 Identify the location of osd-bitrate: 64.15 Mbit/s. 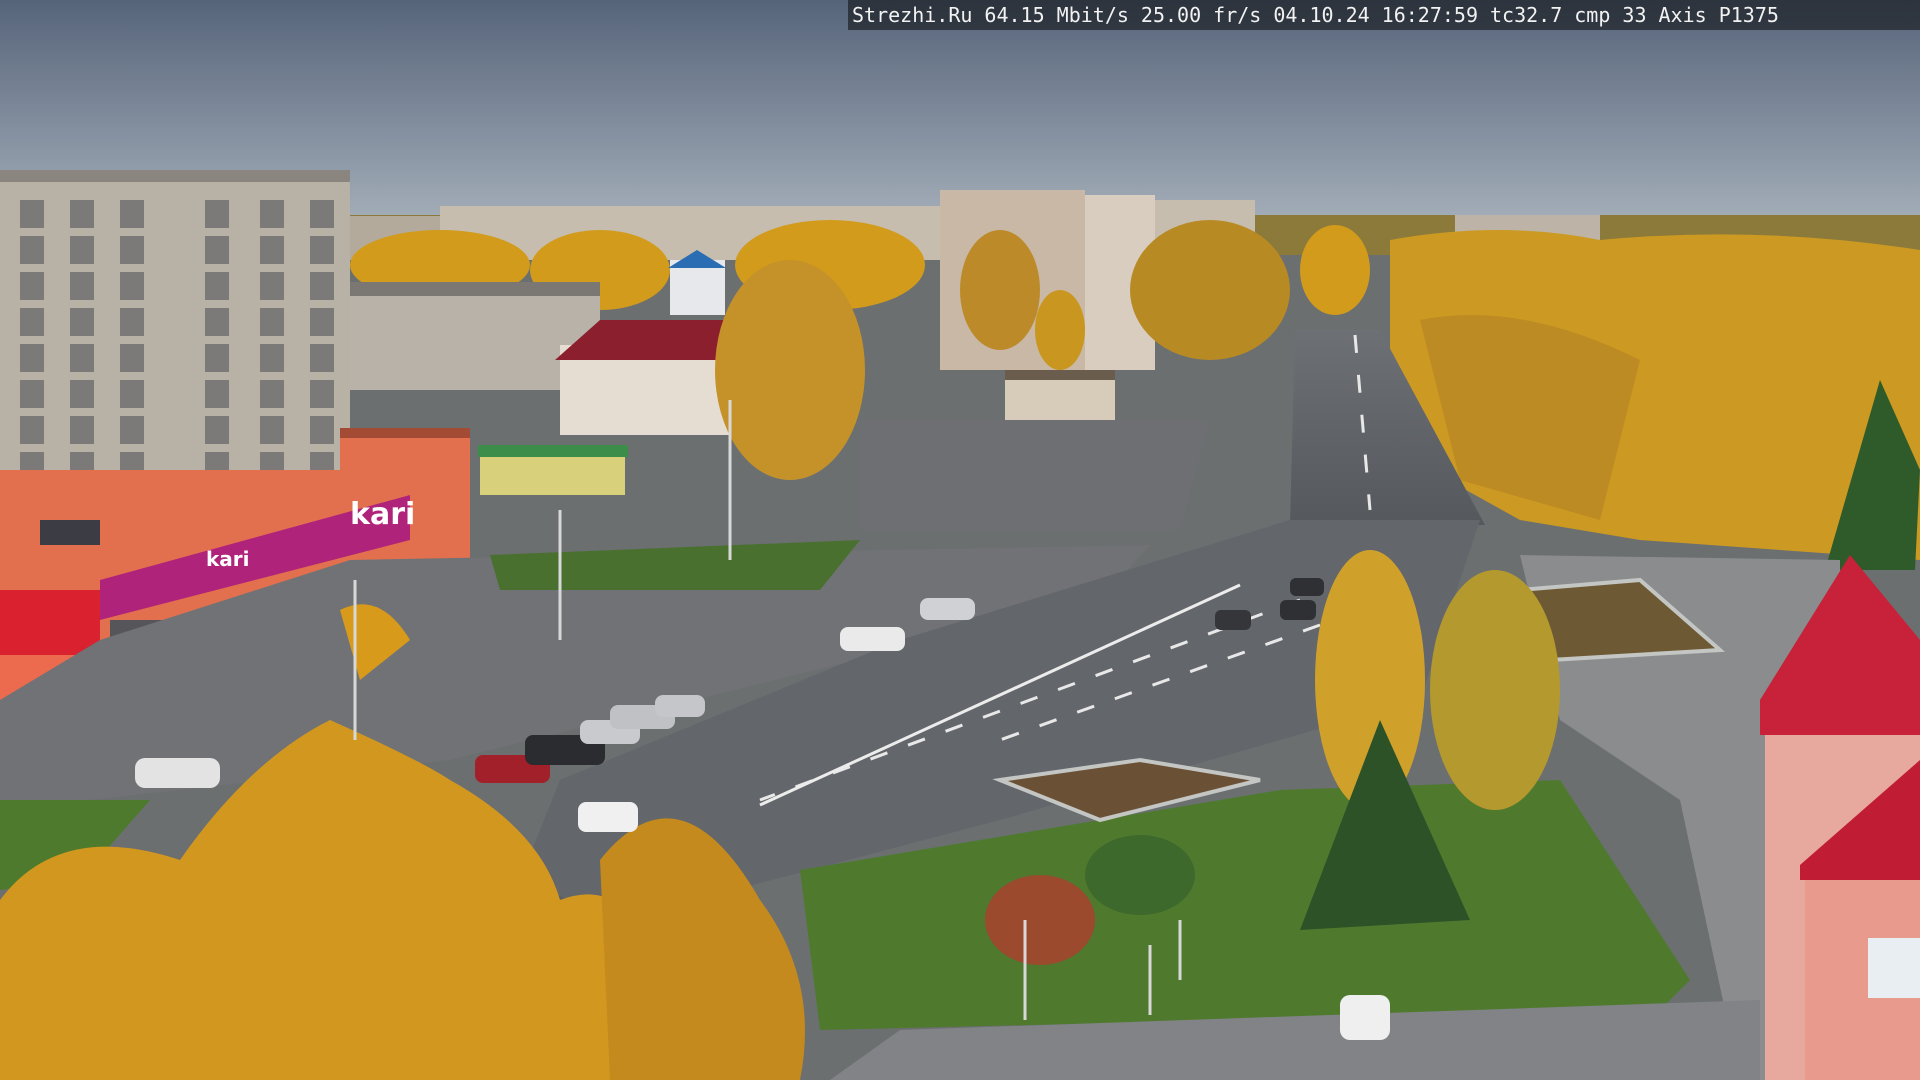
(1056, 15).